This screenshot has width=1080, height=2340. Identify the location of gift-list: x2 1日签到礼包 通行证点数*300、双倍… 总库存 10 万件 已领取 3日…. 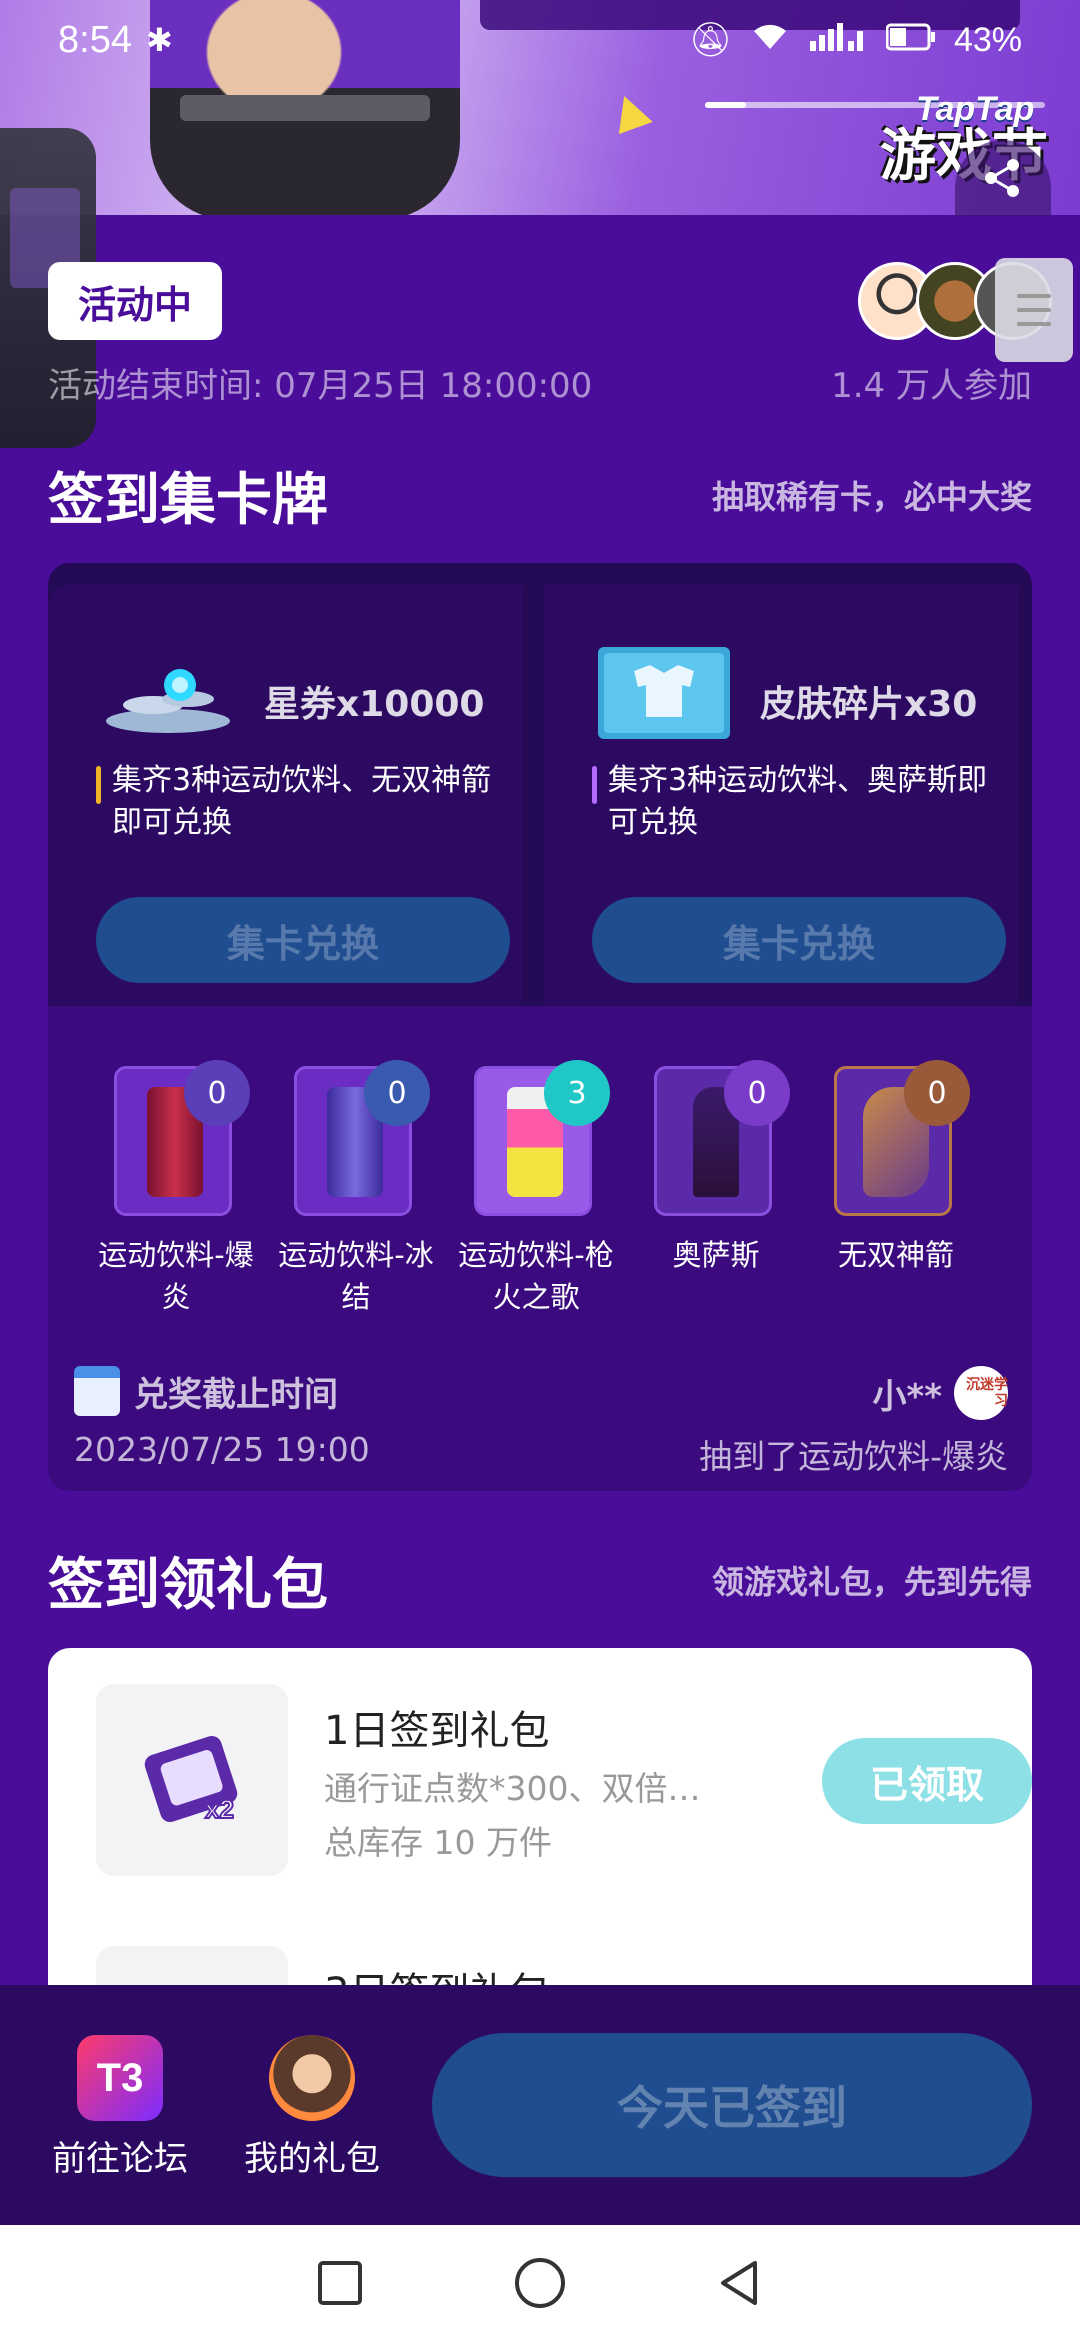
(540, 1828).